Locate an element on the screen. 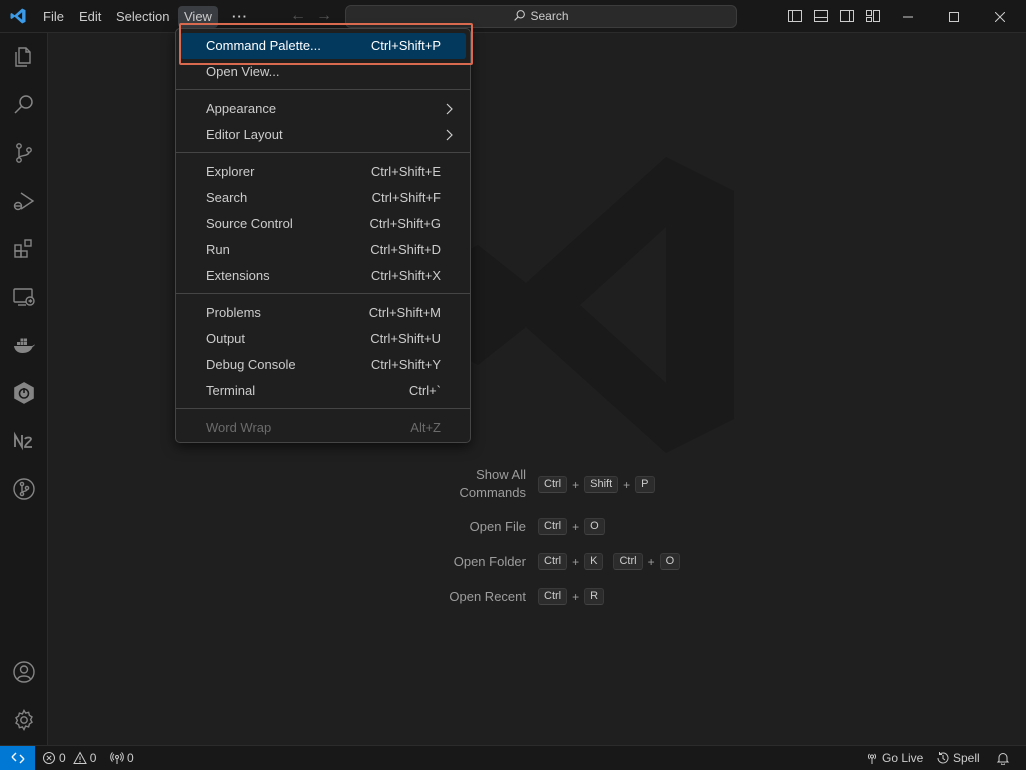 The image size is (1026, 770). menu-item-label: Terminal is located at coordinates (231, 390).